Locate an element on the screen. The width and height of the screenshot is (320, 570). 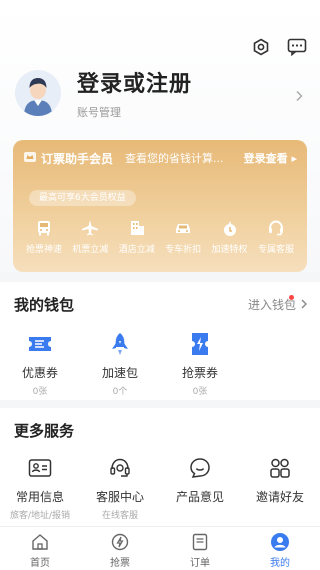
vip-benefits-pill: 最高可享6大会员权益 is located at coordinates (82, 198).